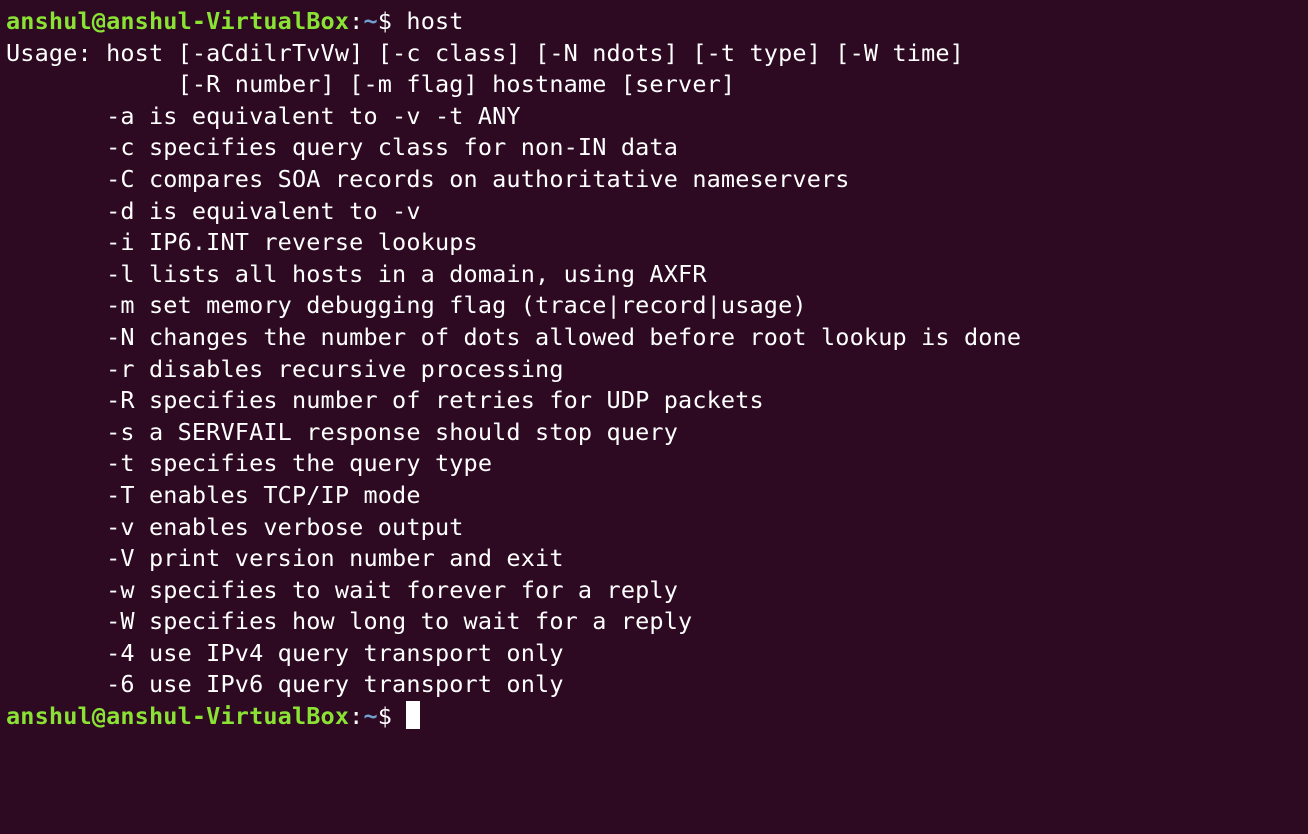  I want to click on output-line: -6 use IPv6 query transport only, so click(285, 684).